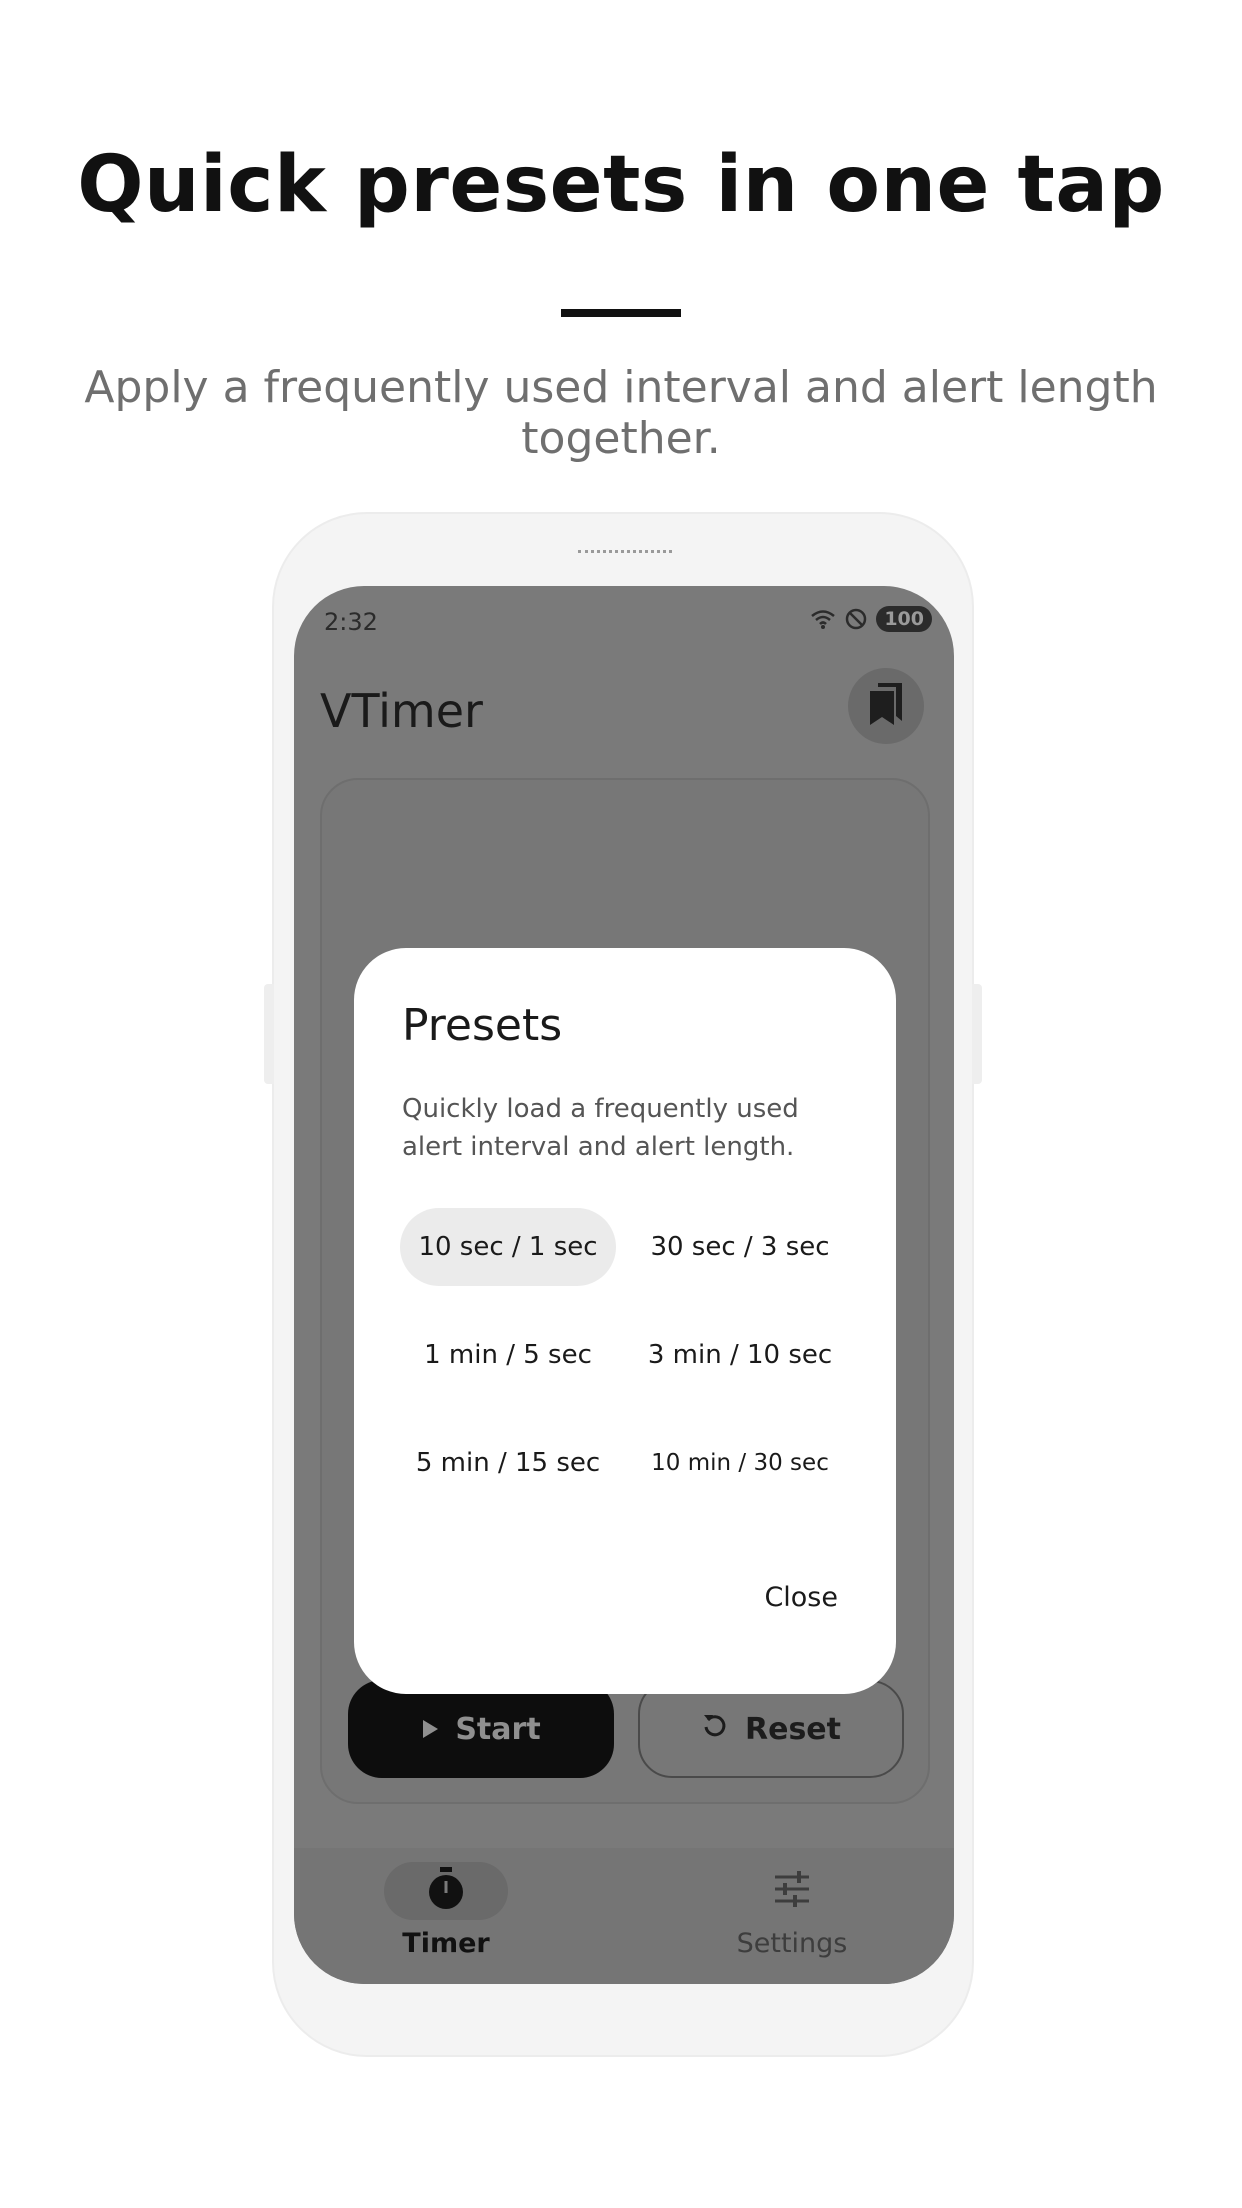  Describe the element at coordinates (871, 619) in the screenshot. I see `status-icons: 100` at that location.